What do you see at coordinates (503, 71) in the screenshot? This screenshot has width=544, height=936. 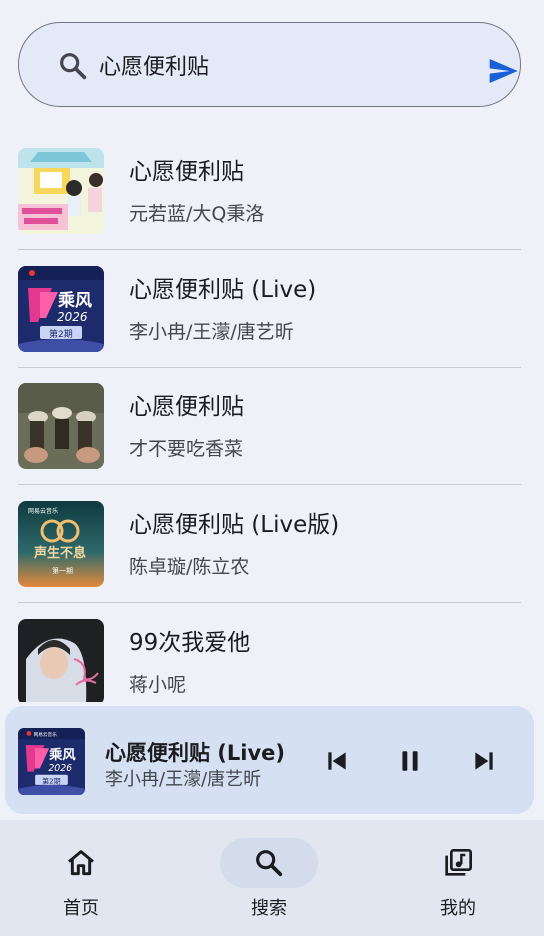 I see `send-icon` at bounding box center [503, 71].